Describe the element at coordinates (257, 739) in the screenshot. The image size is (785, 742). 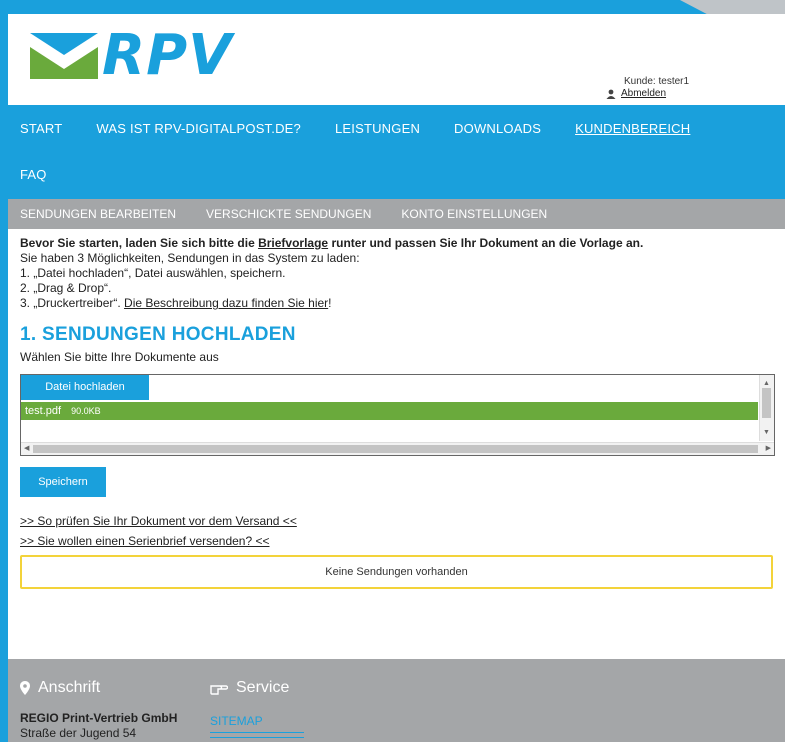
I see `footer-divider` at that location.